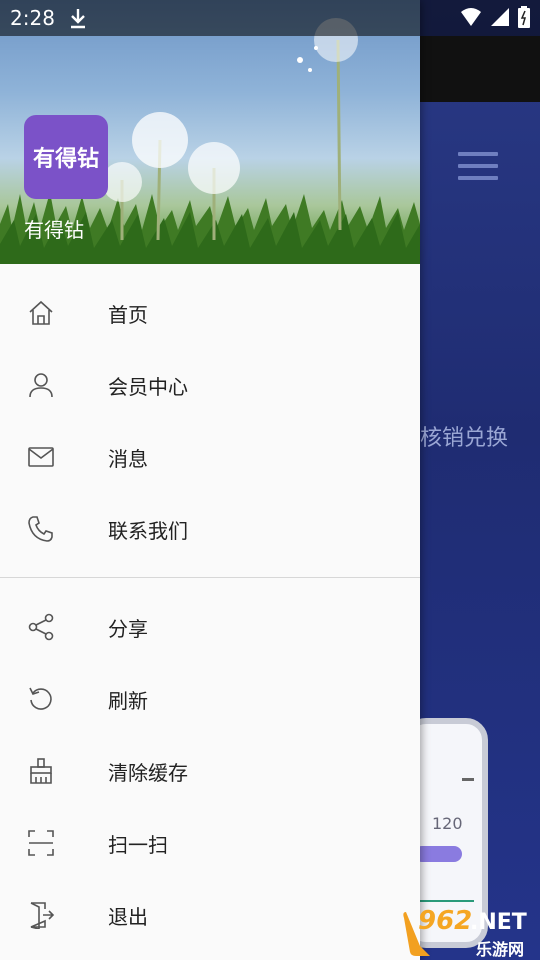 The height and width of the screenshot is (960, 540). I want to click on menu-item-label: 退出, so click(128, 916).